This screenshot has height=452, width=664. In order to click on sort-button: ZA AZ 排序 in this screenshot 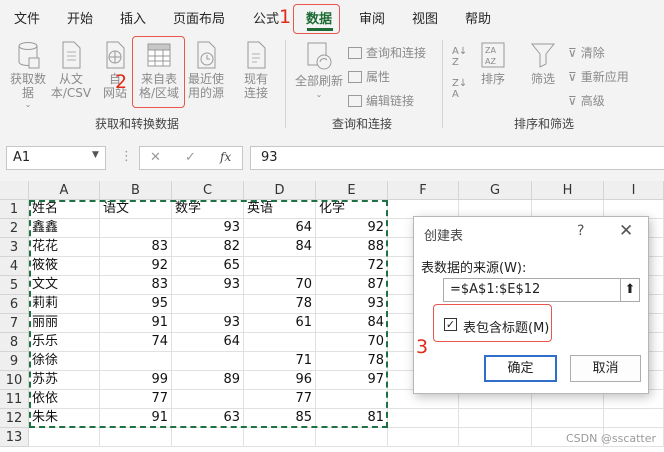, I will do `click(493, 63)`.